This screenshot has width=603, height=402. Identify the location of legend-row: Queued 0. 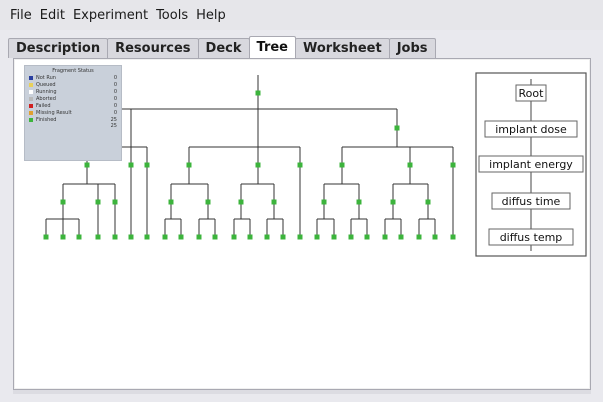
(73, 84).